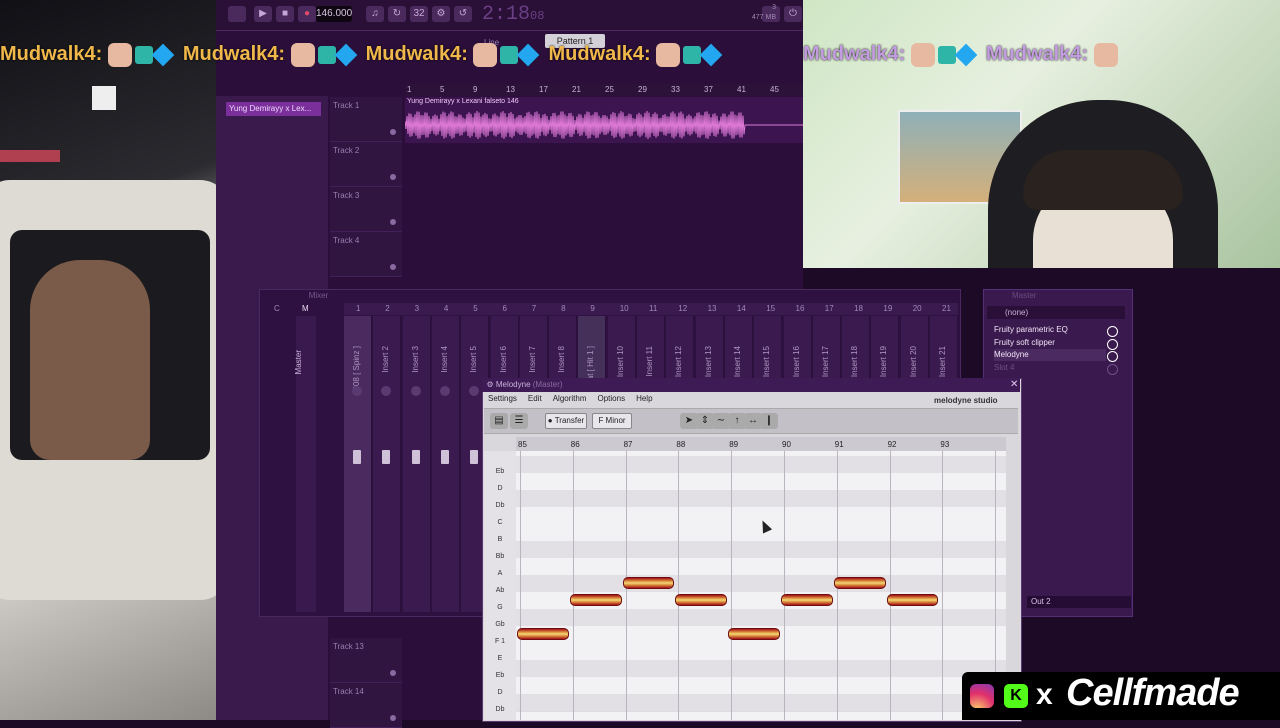 The image size is (1280, 728). I want to click on track-header: Track 1, so click(366, 119).